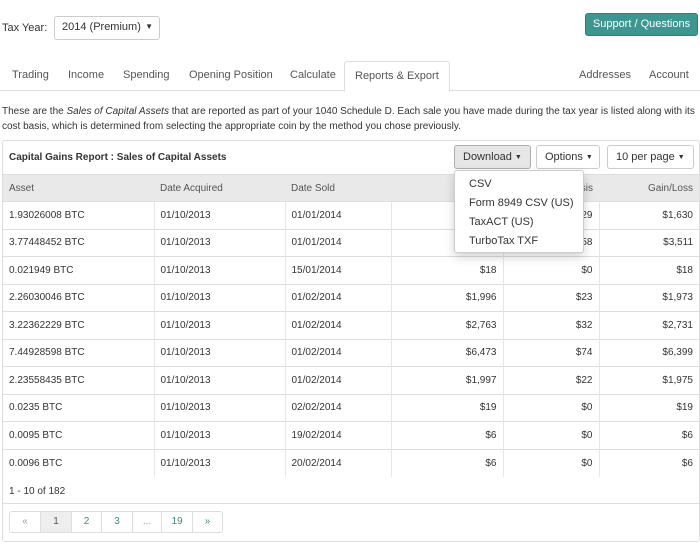 This screenshot has height=544, width=700. I want to click on cell-proceeds: $1,997, so click(446, 380).